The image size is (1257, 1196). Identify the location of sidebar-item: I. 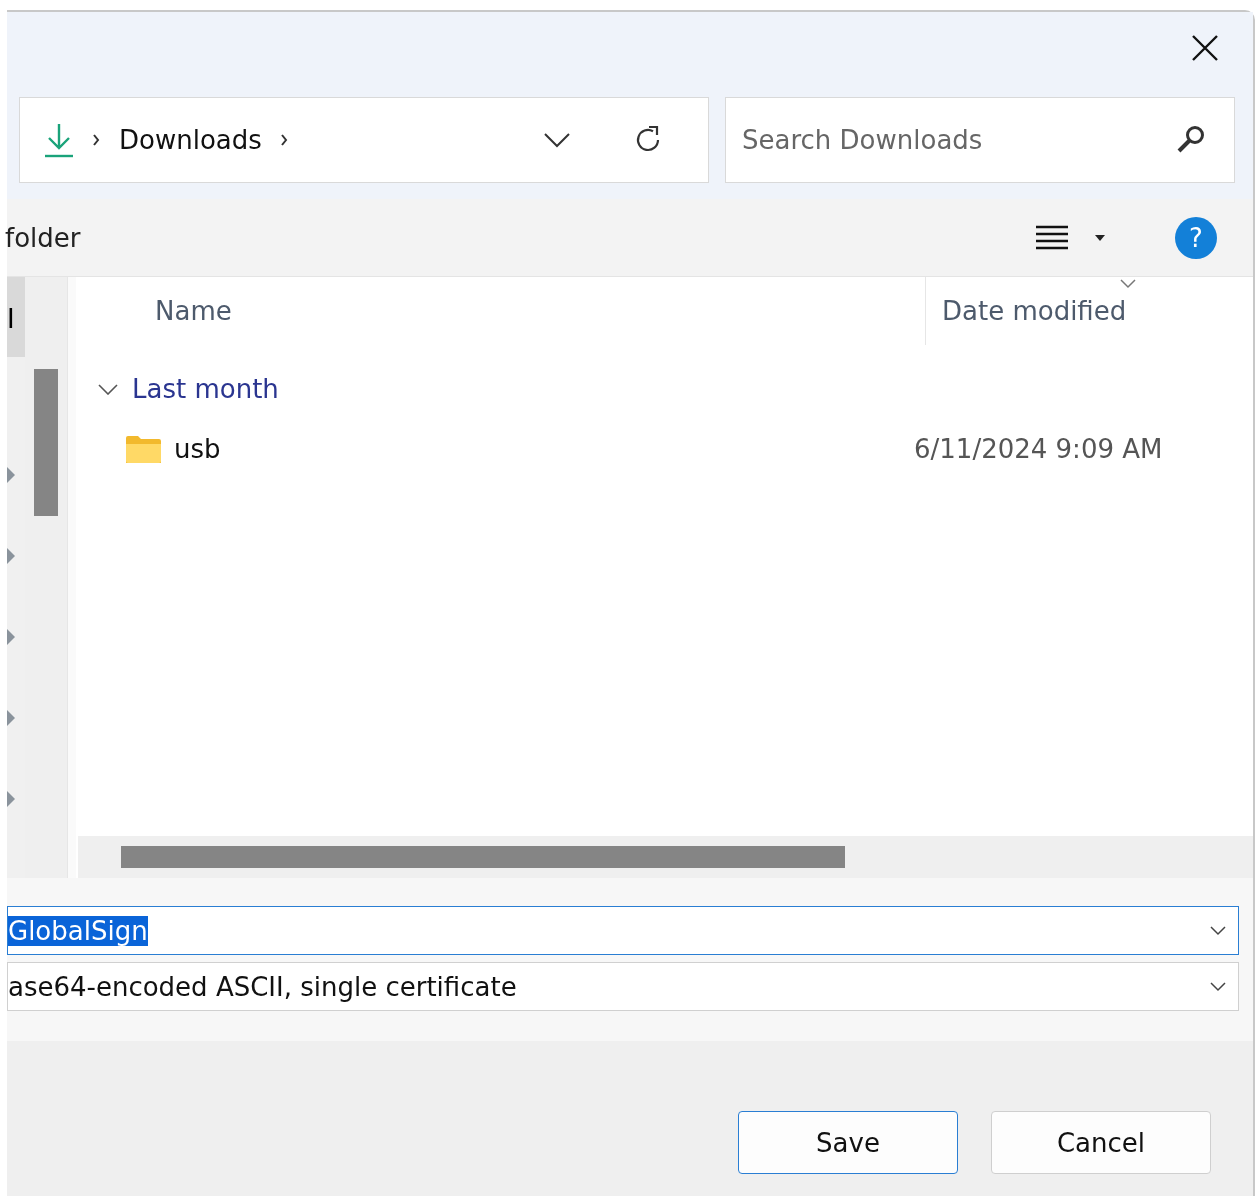
(16, 317).